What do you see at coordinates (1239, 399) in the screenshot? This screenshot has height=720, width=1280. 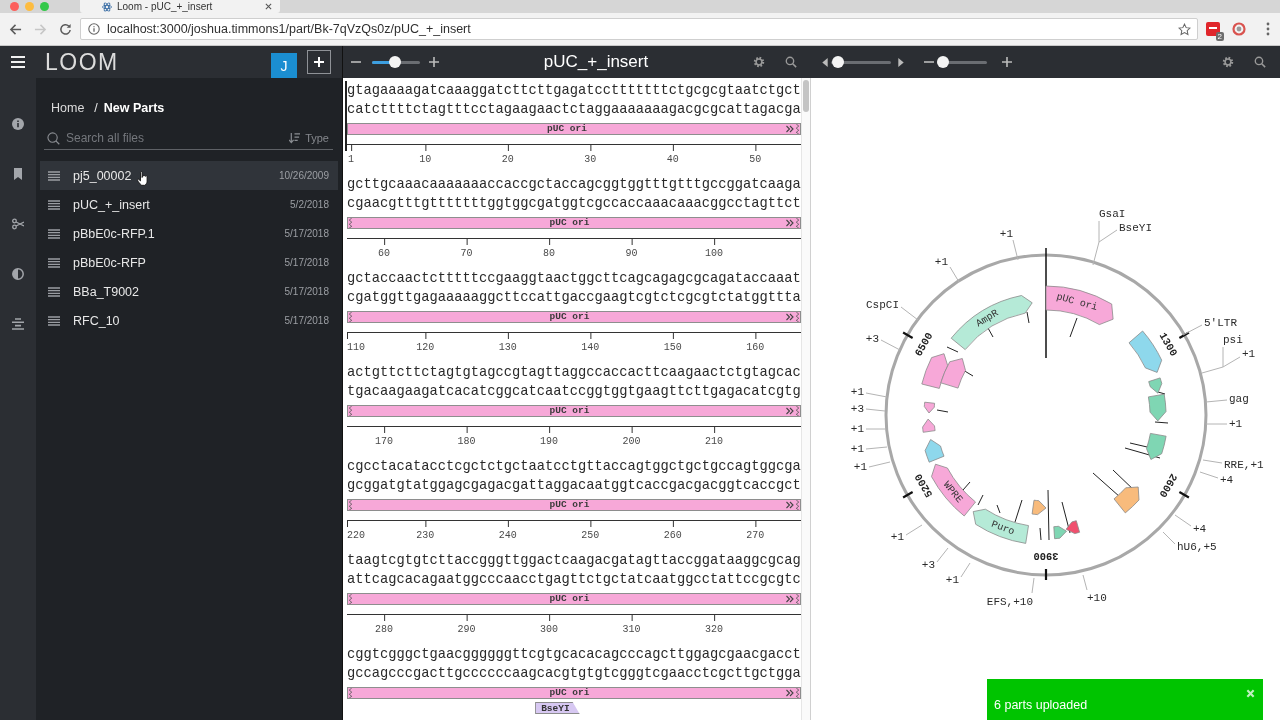 I see `site-label: gag` at bounding box center [1239, 399].